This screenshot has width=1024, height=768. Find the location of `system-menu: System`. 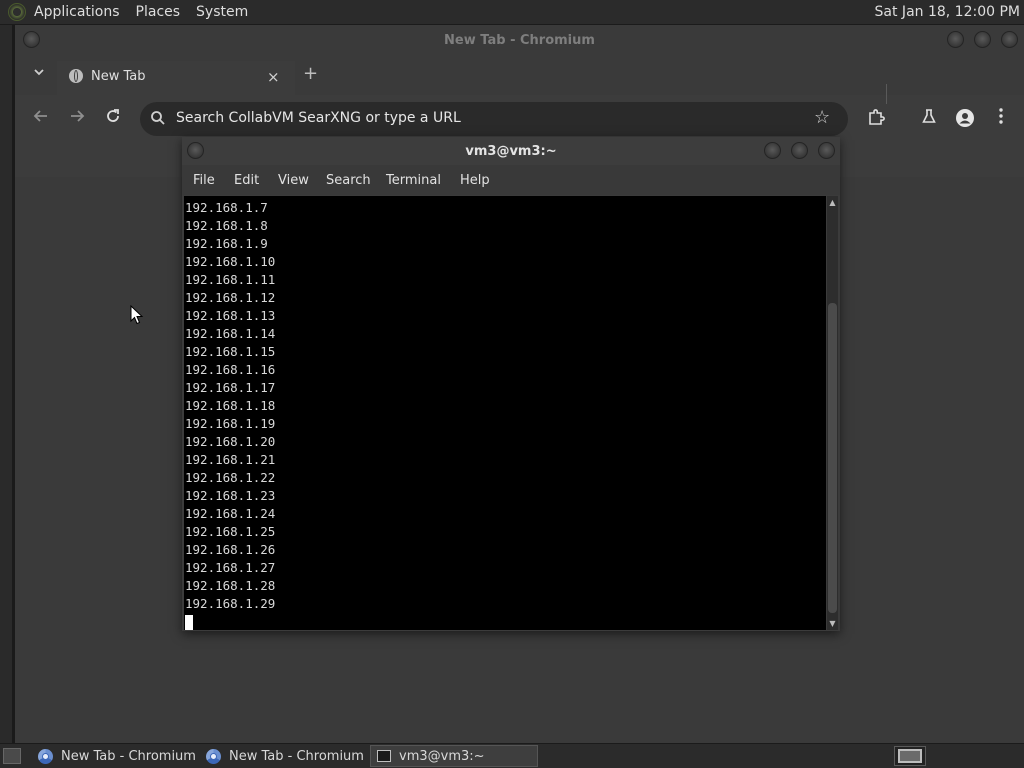

system-menu: System is located at coordinates (222, 12).